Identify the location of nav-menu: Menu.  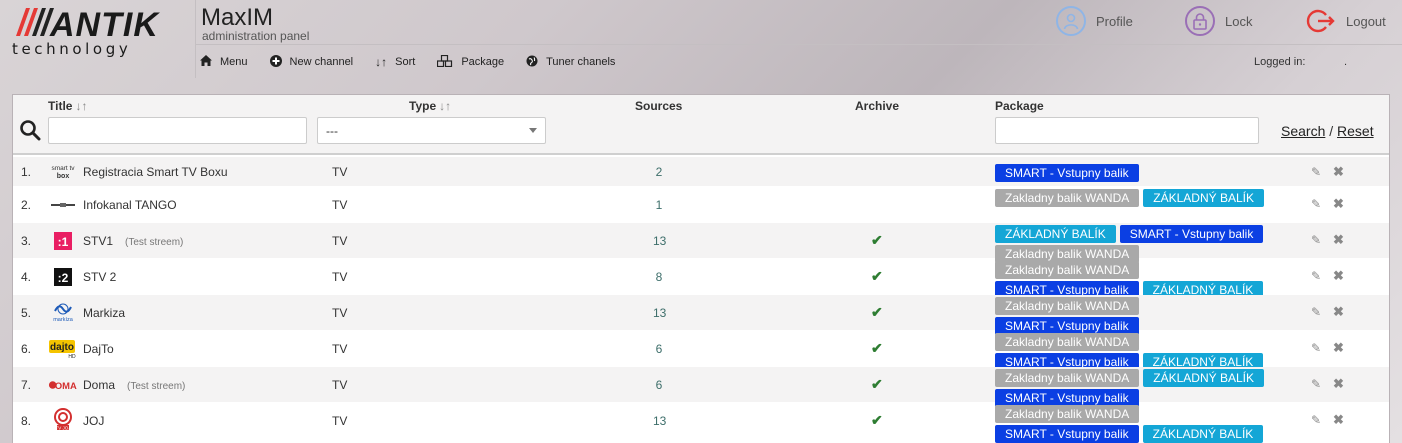
(224, 62).